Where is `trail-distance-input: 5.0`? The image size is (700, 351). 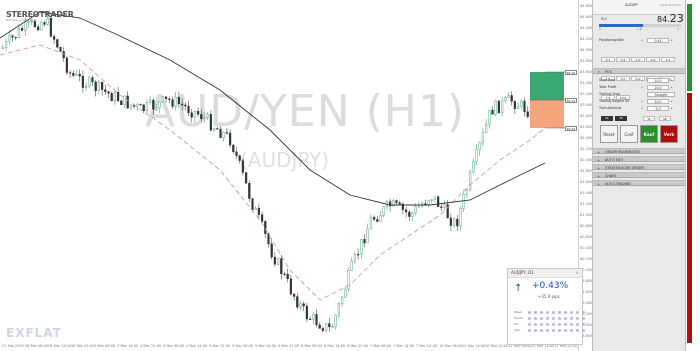
trail-distance-input: 5.0 is located at coordinates (658, 108).